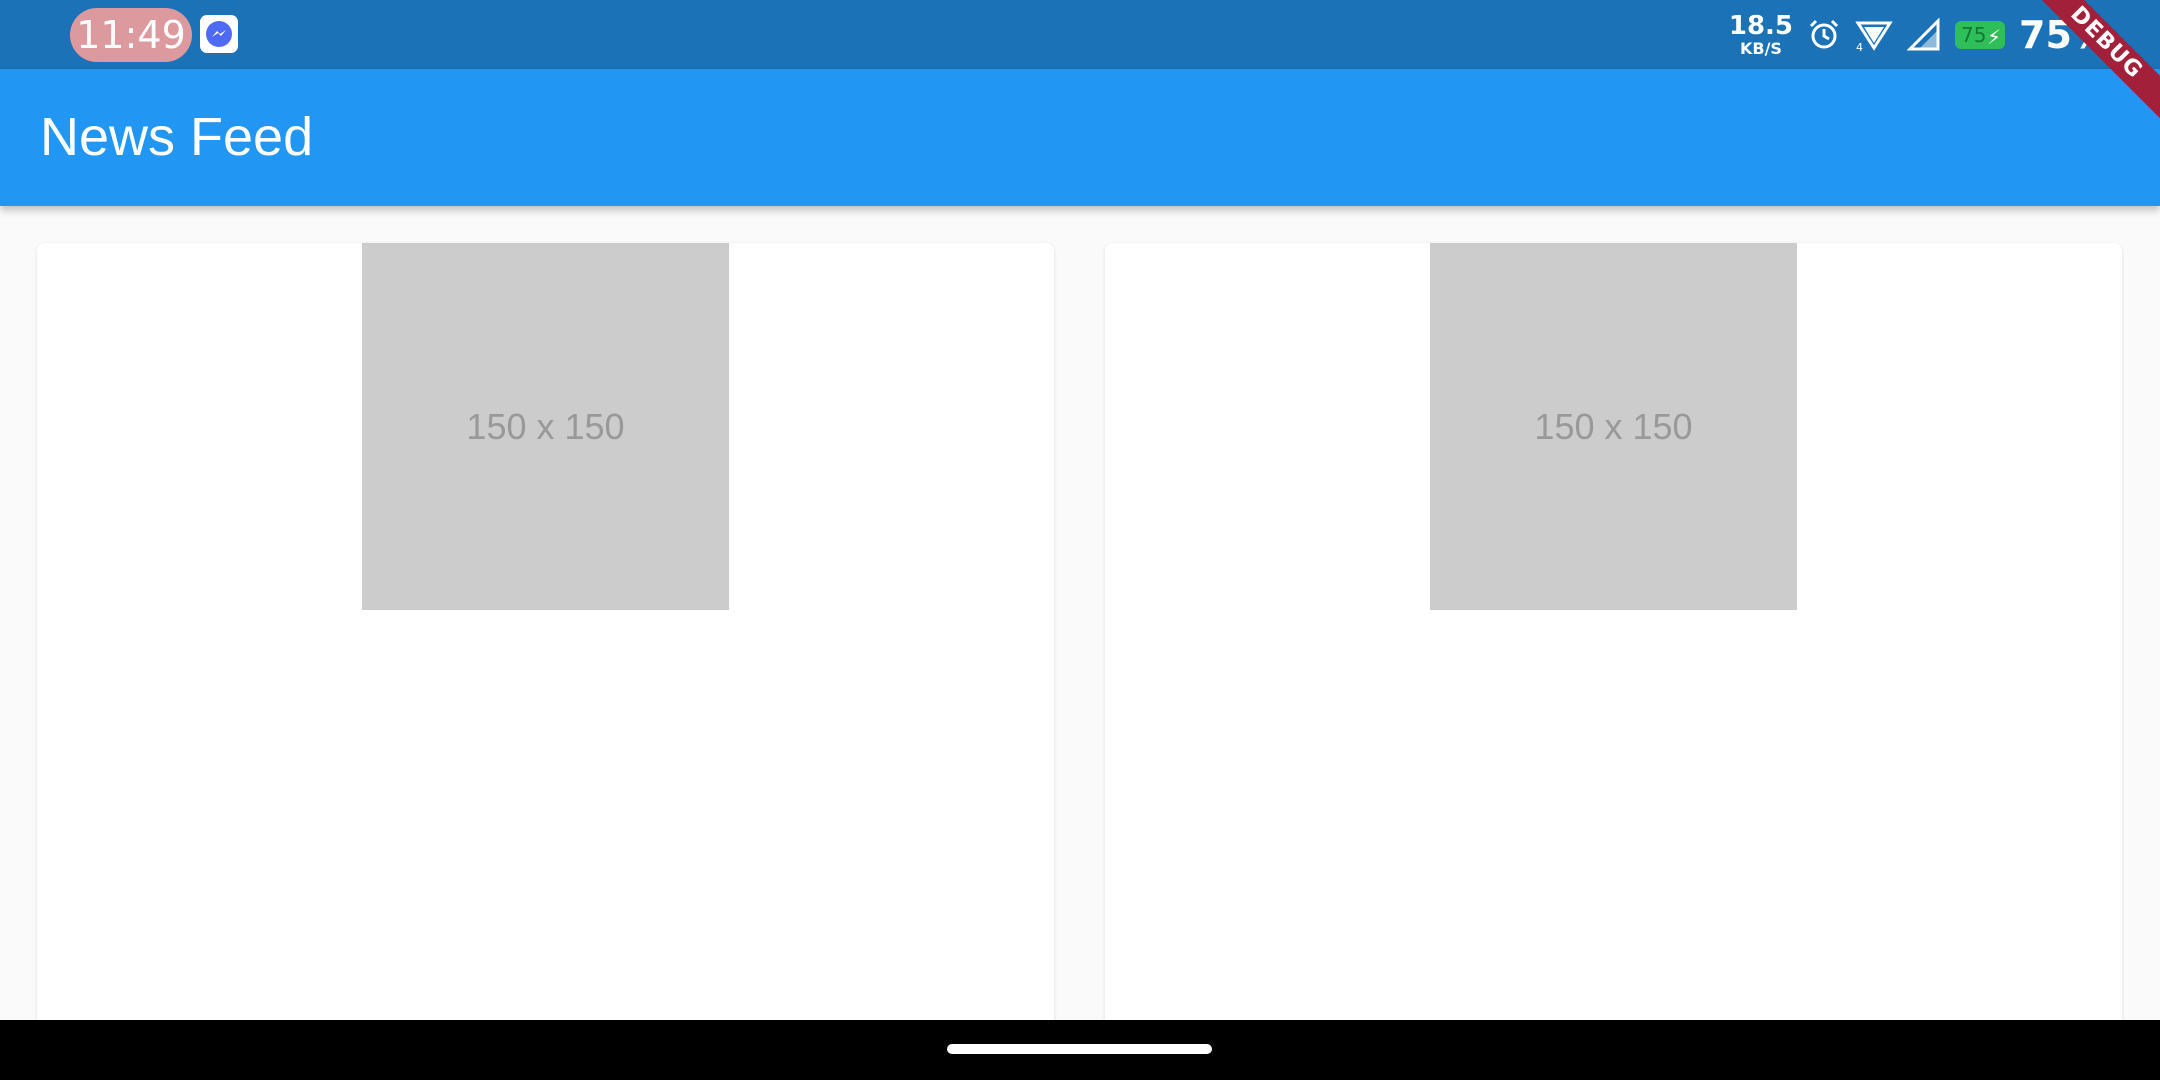  What do you see at coordinates (177, 137) in the screenshot?
I see `page-title: News Feed` at bounding box center [177, 137].